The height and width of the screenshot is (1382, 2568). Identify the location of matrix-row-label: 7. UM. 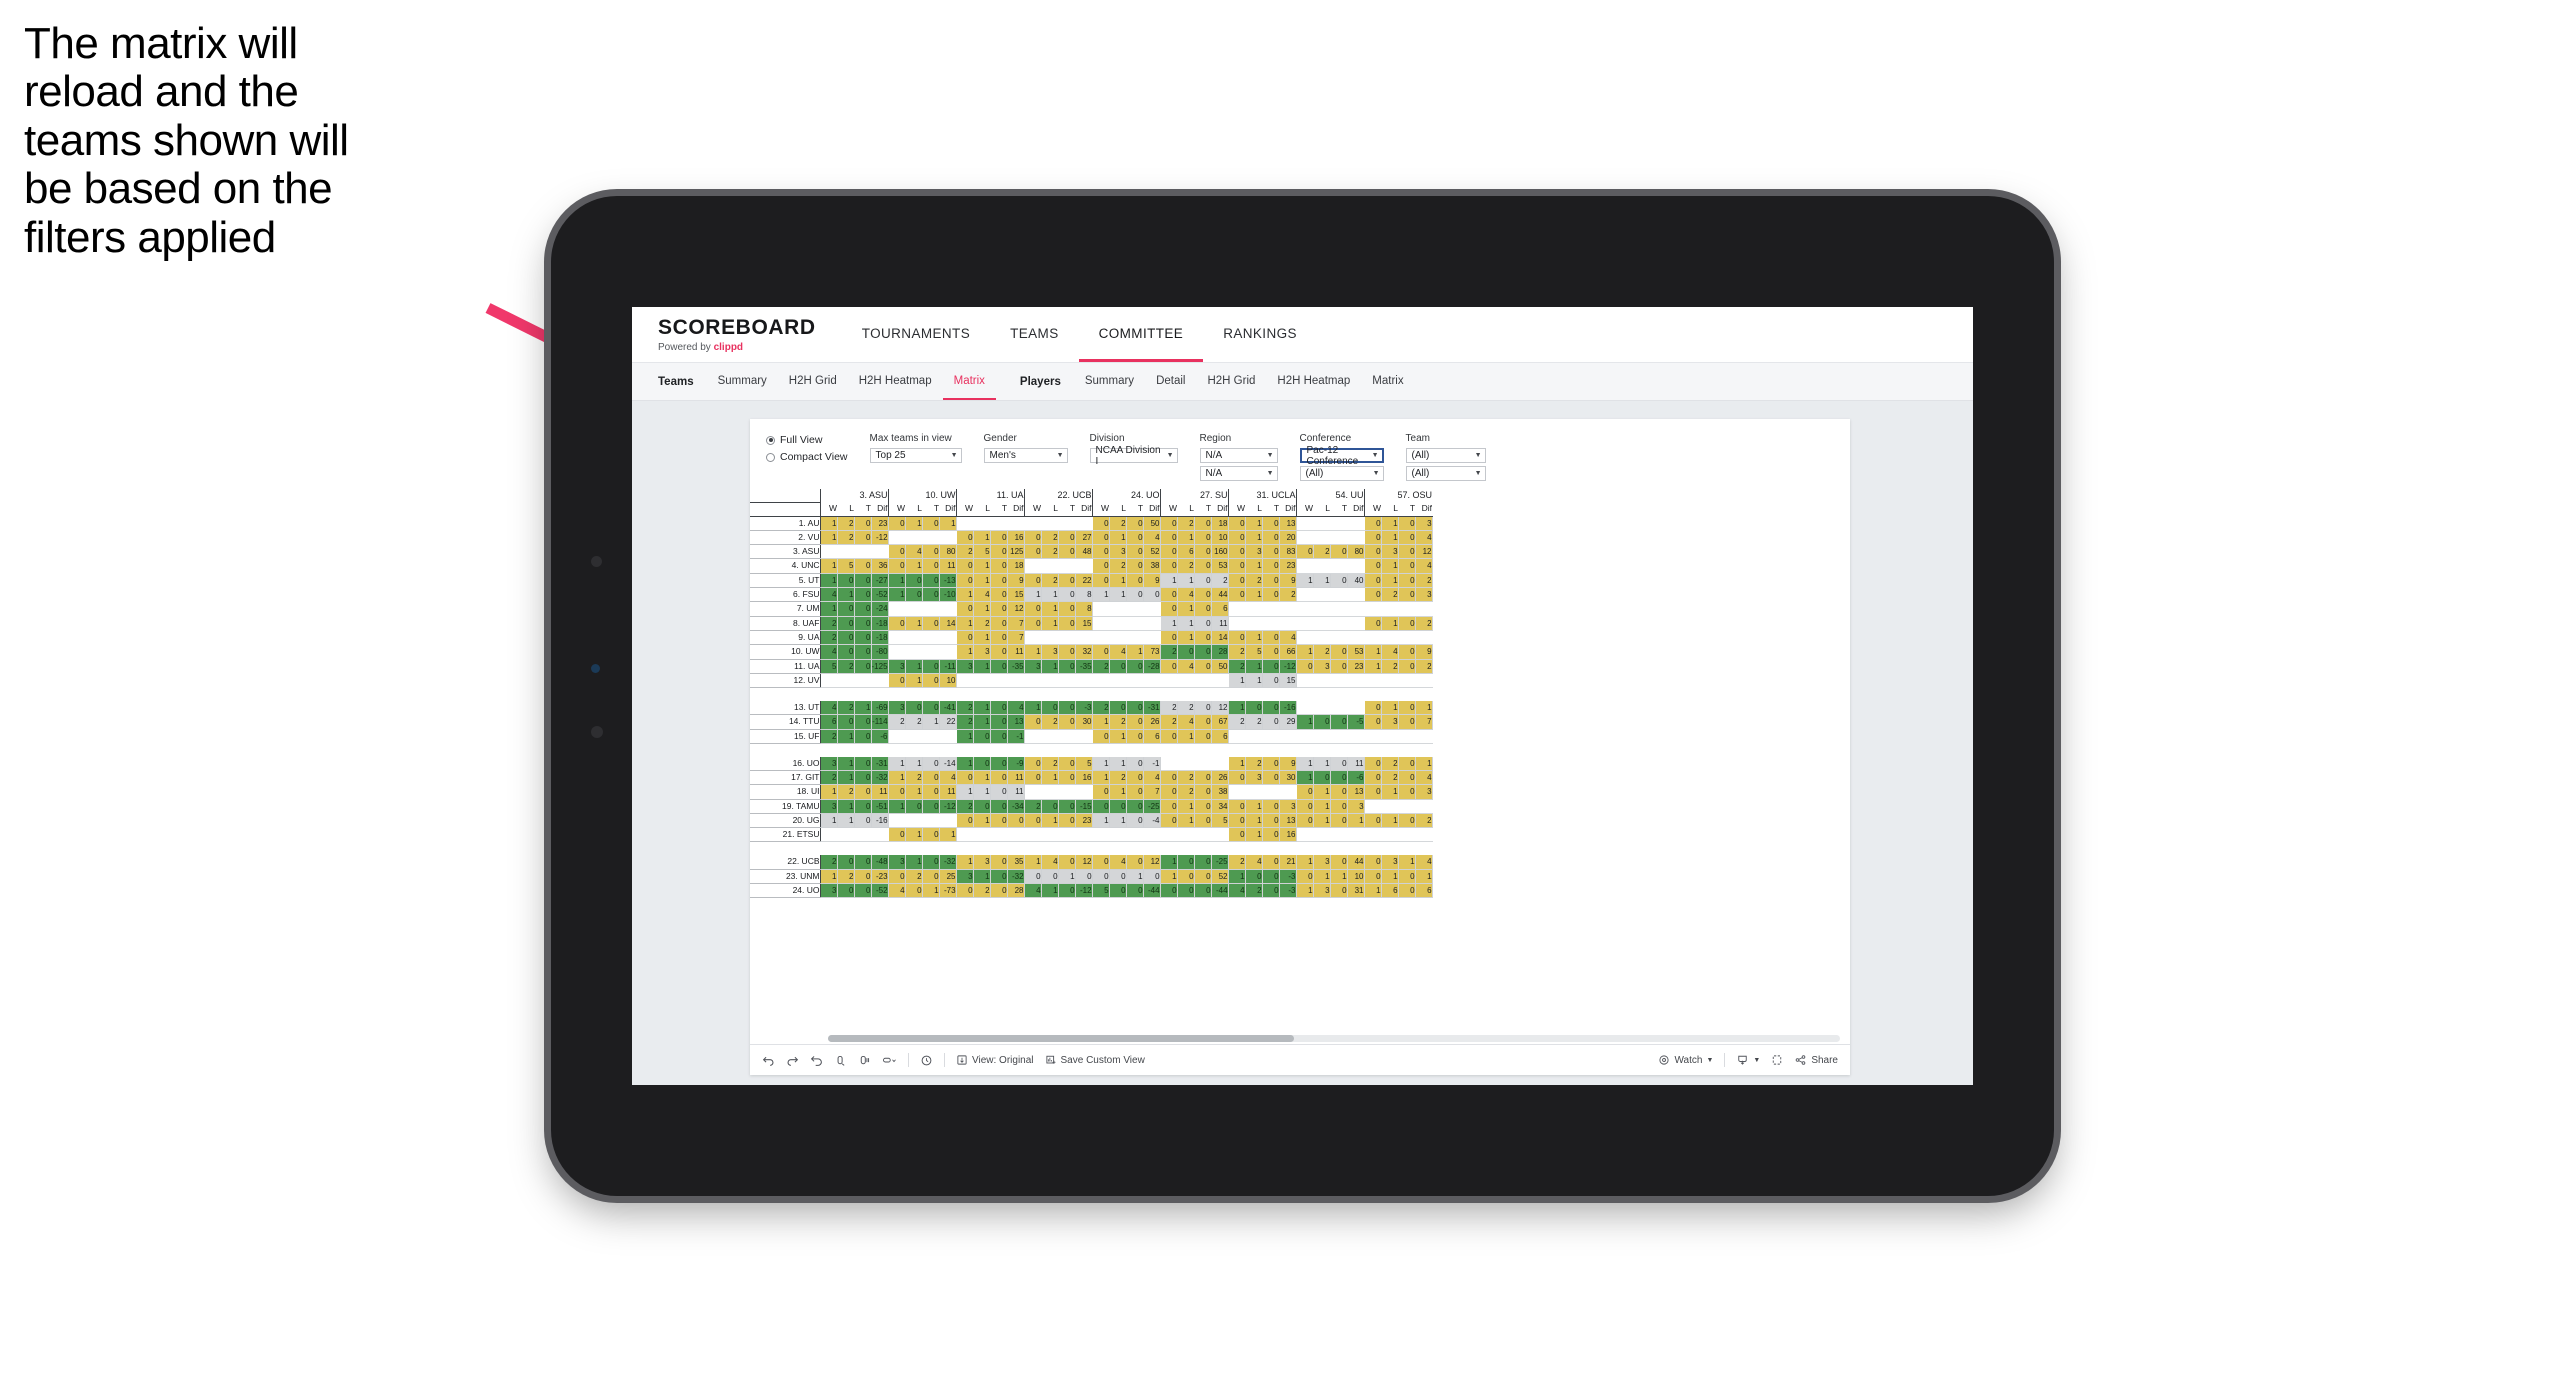
(785, 609).